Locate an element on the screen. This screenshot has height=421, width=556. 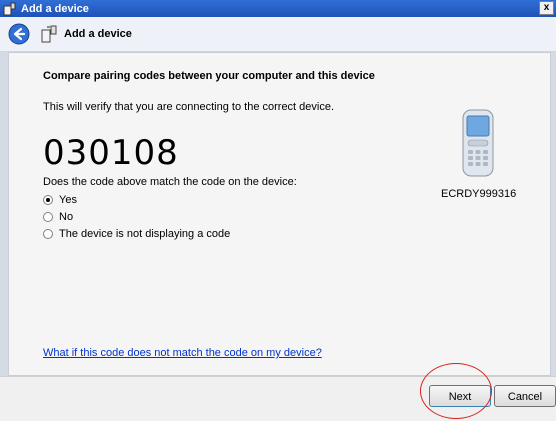
next-button: Next is located at coordinates (460, 396).